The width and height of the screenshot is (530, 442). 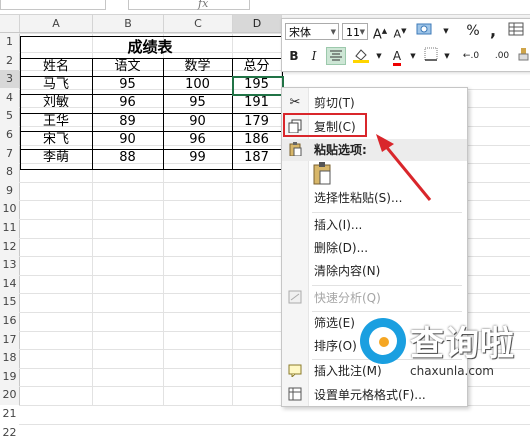 I want to click on column-header-d: D, so click(x=257, y=23).